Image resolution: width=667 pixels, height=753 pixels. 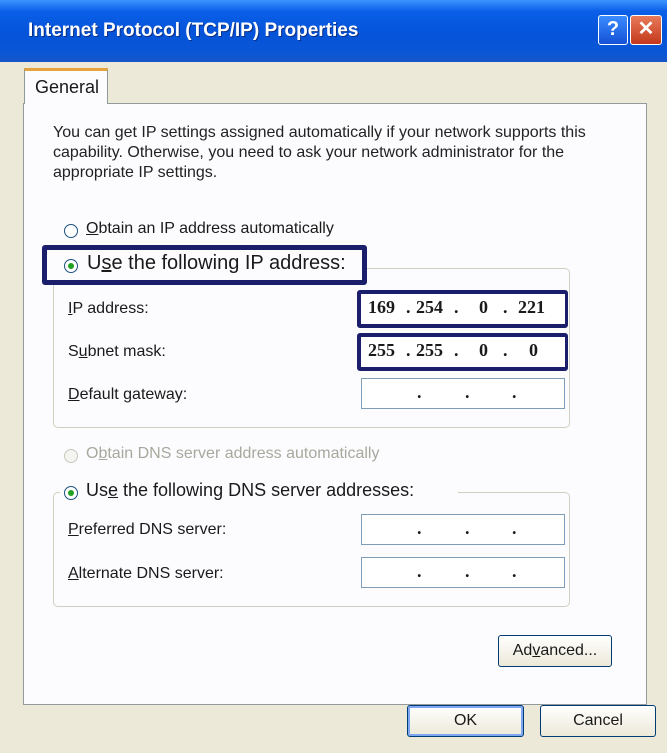 What do you see at coordinates (311, 549) in the screenshot?
I see `dns-settings-group` at bounding box center [311, 549].